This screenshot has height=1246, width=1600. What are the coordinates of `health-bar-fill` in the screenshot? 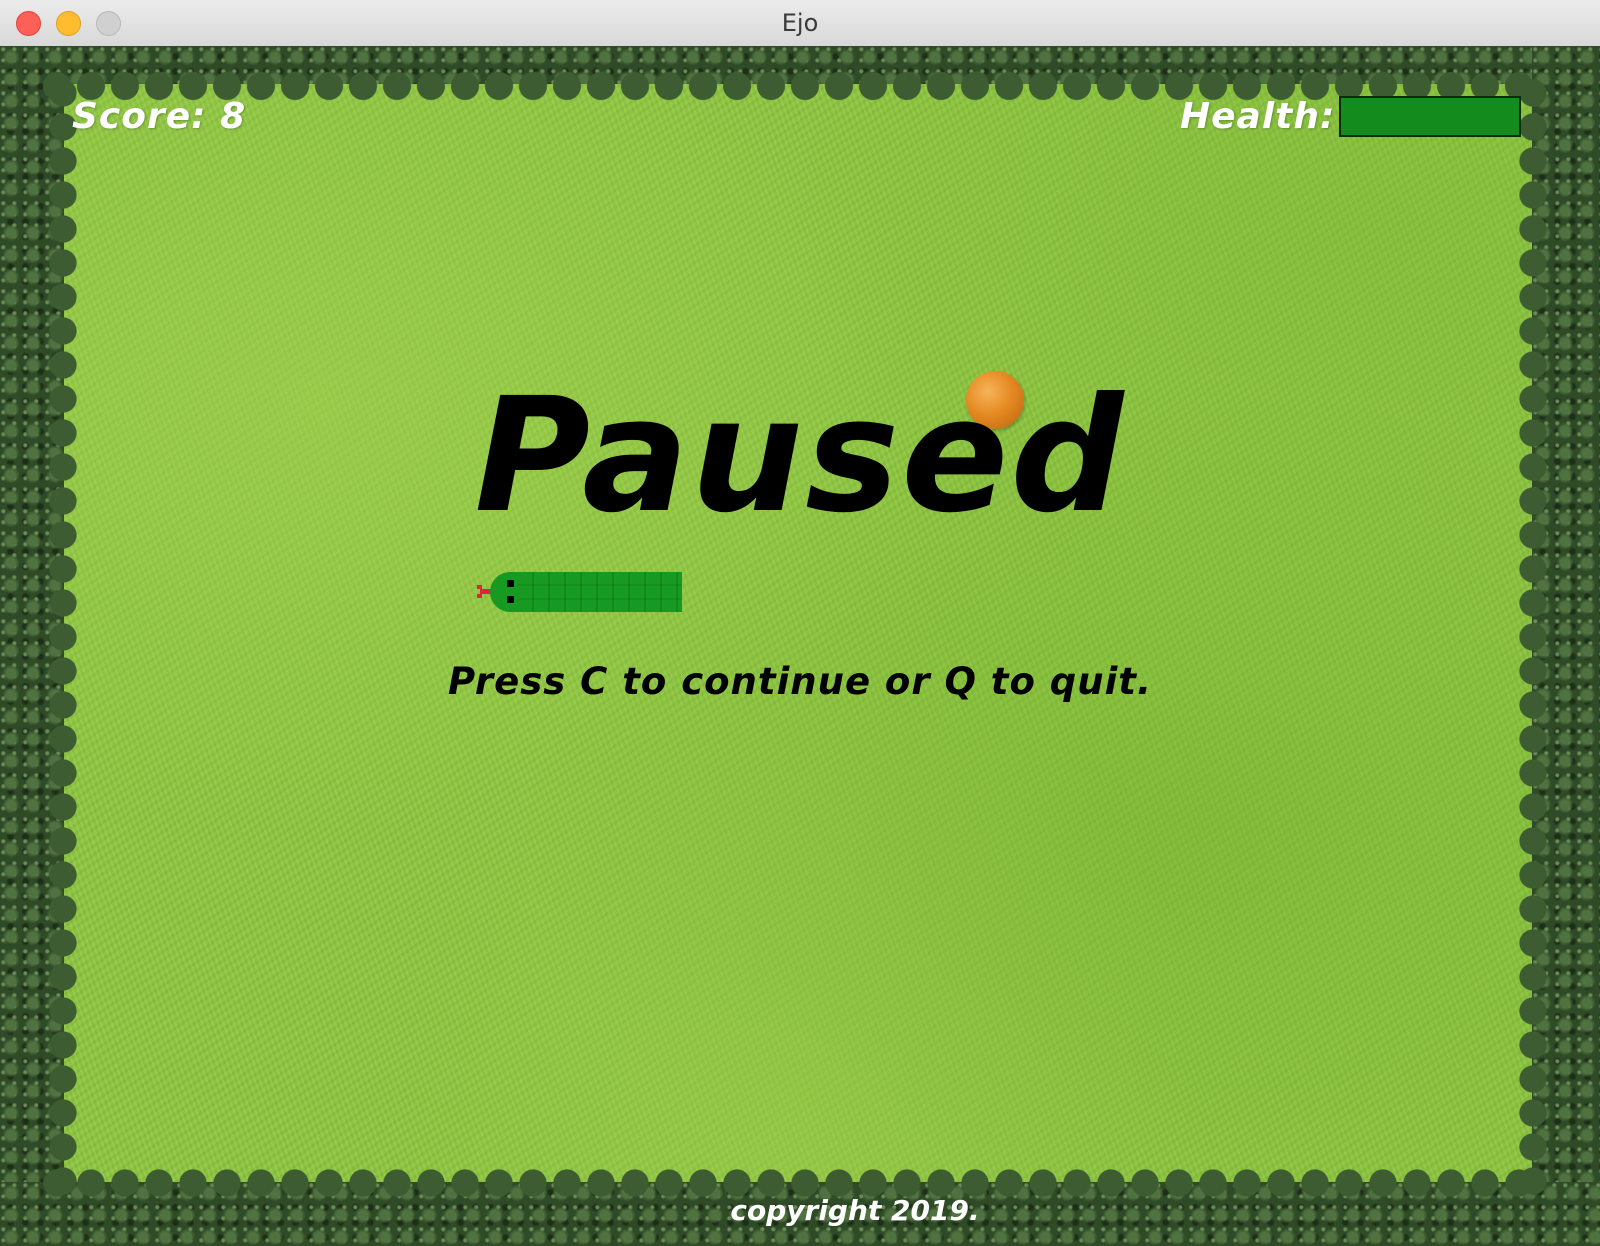 It's located at (1430, 116).